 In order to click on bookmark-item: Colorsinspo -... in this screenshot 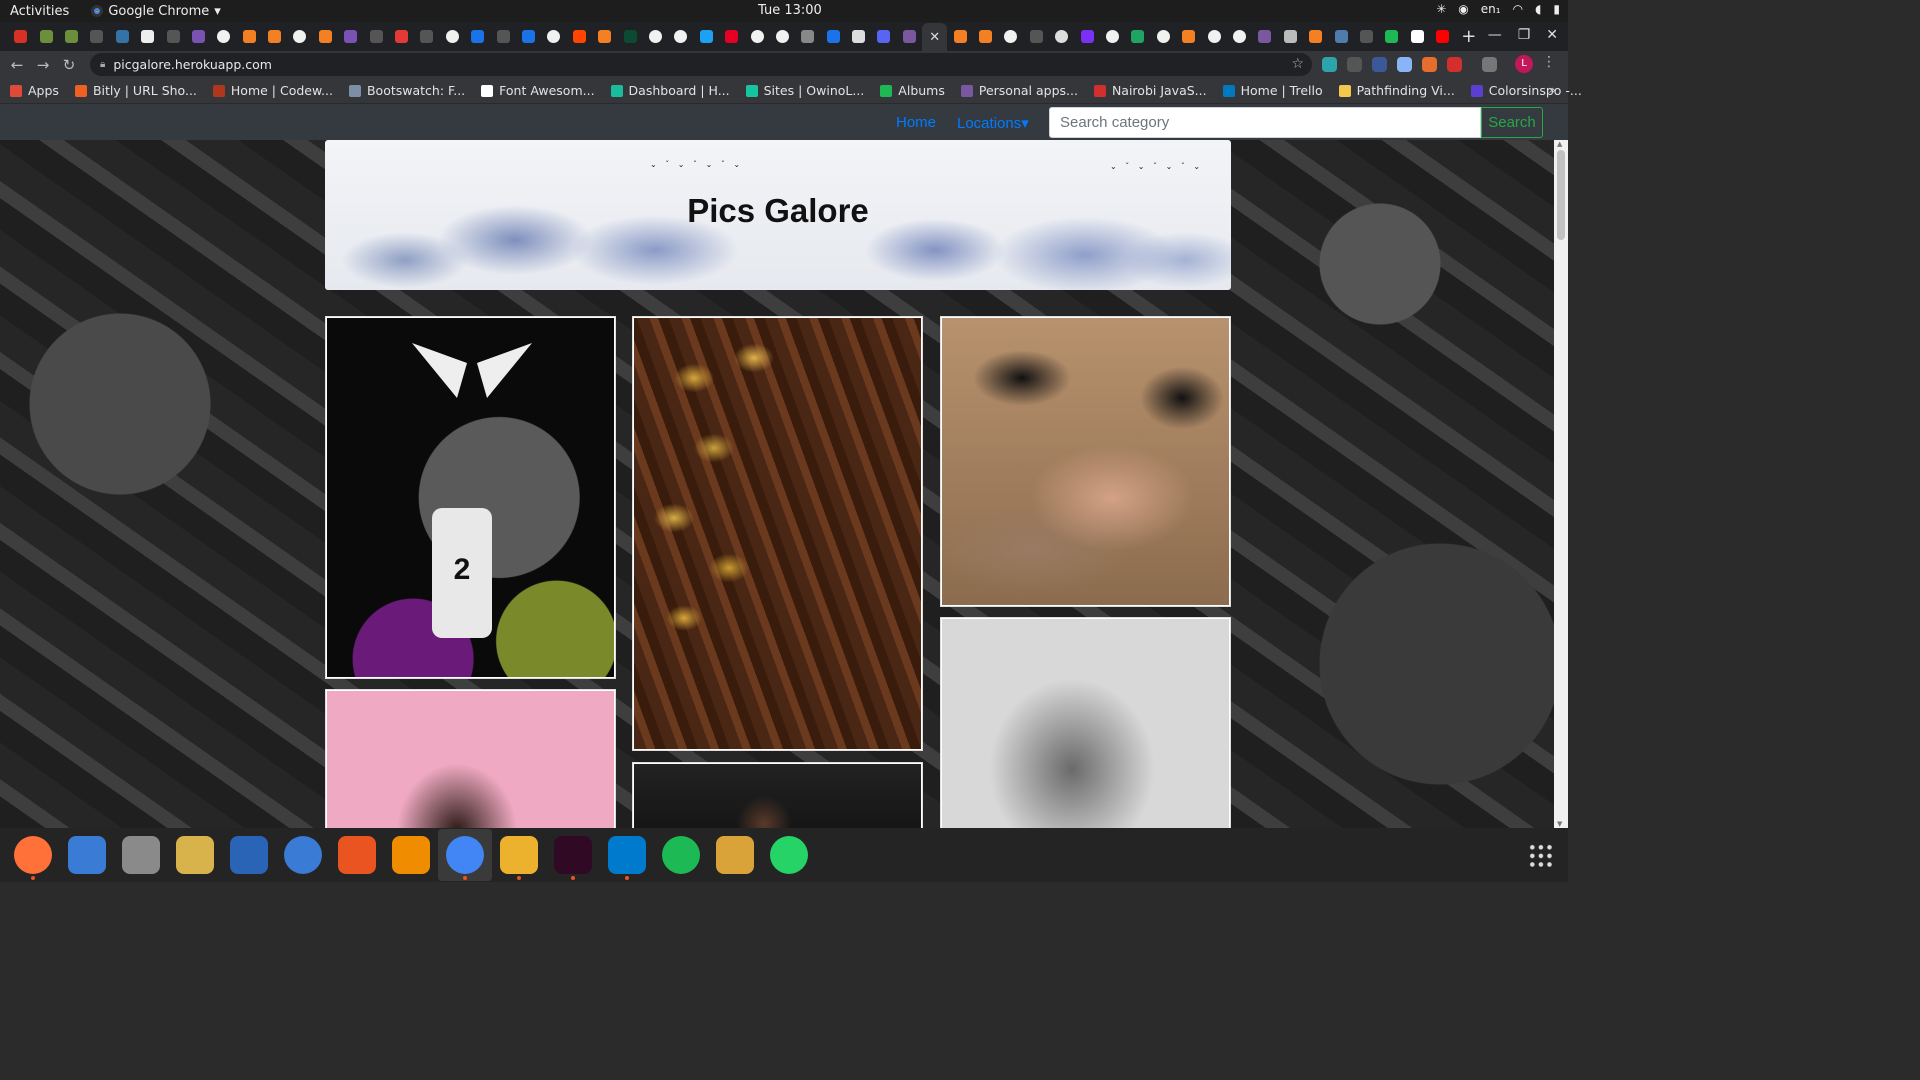, I will do `click(1526, 90)`.